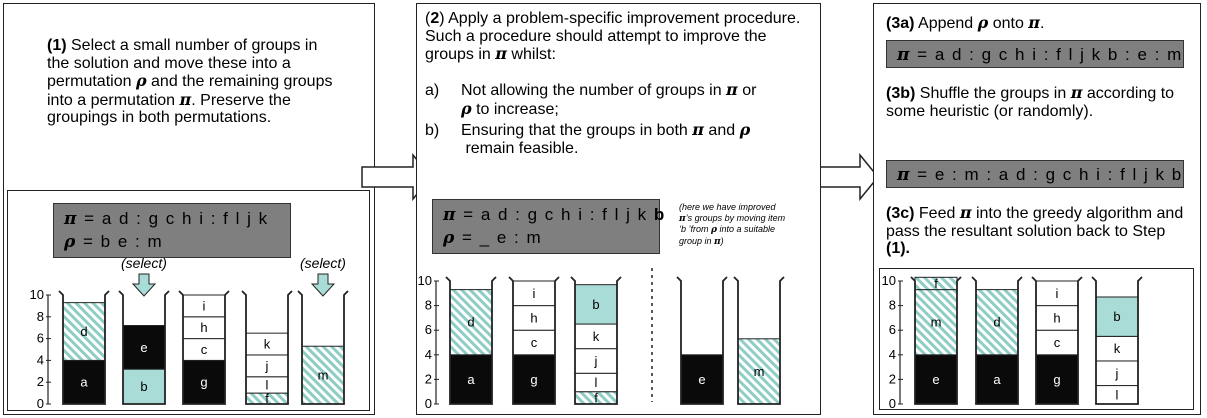 The width and height of the screenshot is (1207, 418). I want to click on panel-3-bins: 0 2 4 6 8 10 e m f a d g chi ljk b, so click(1012, 342).